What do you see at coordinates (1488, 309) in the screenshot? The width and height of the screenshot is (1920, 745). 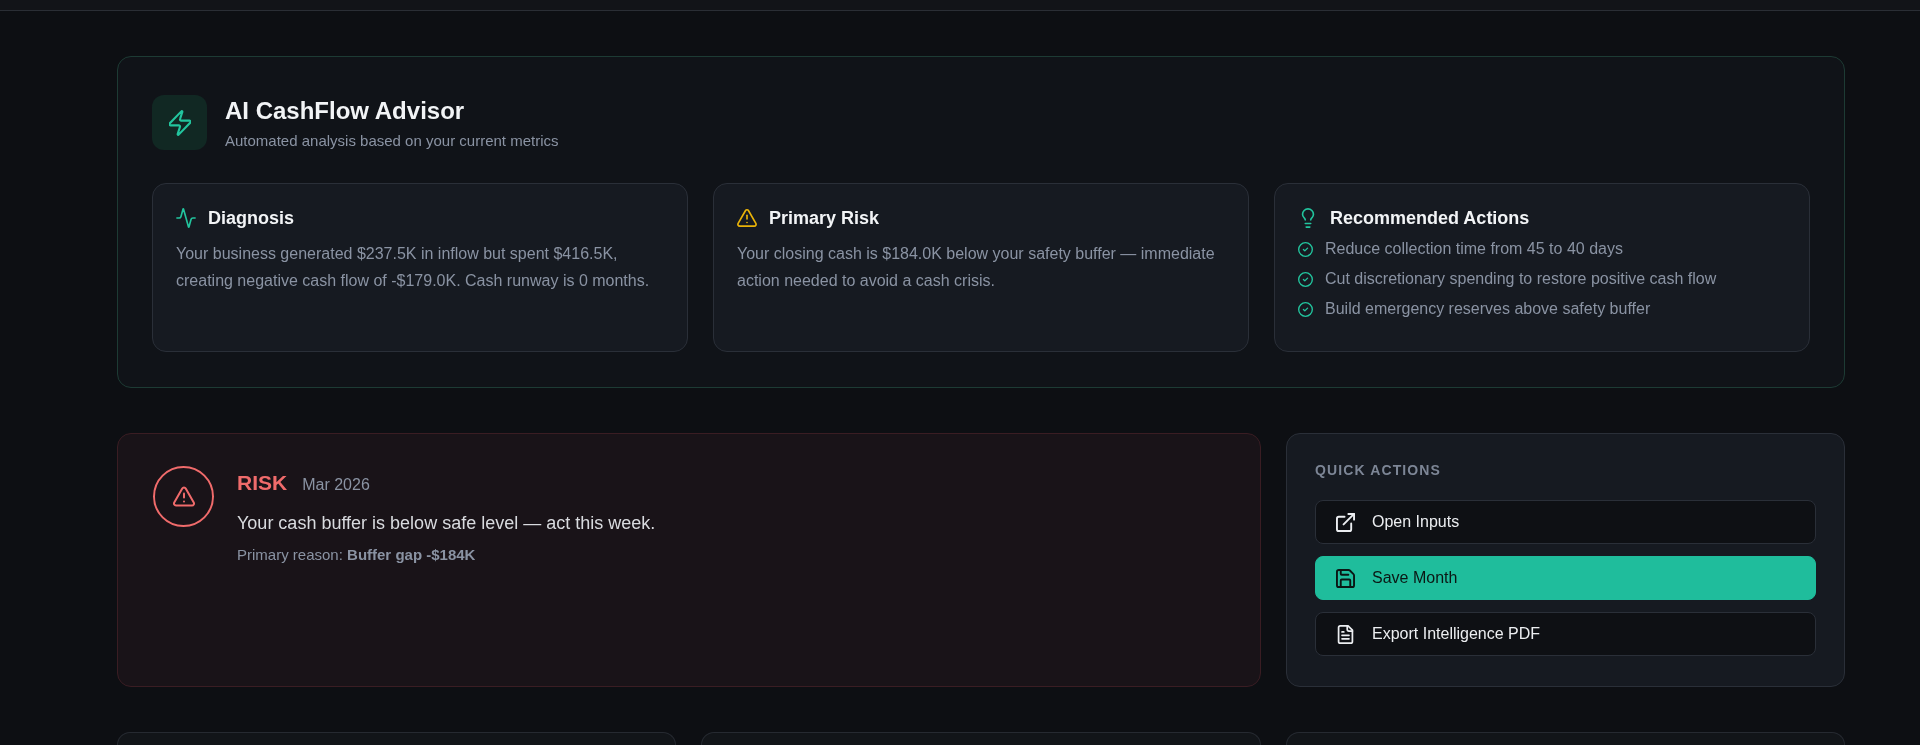 I see `action-text: Build emergency reserves above safety buffer` at bounding box center [1488, 309].